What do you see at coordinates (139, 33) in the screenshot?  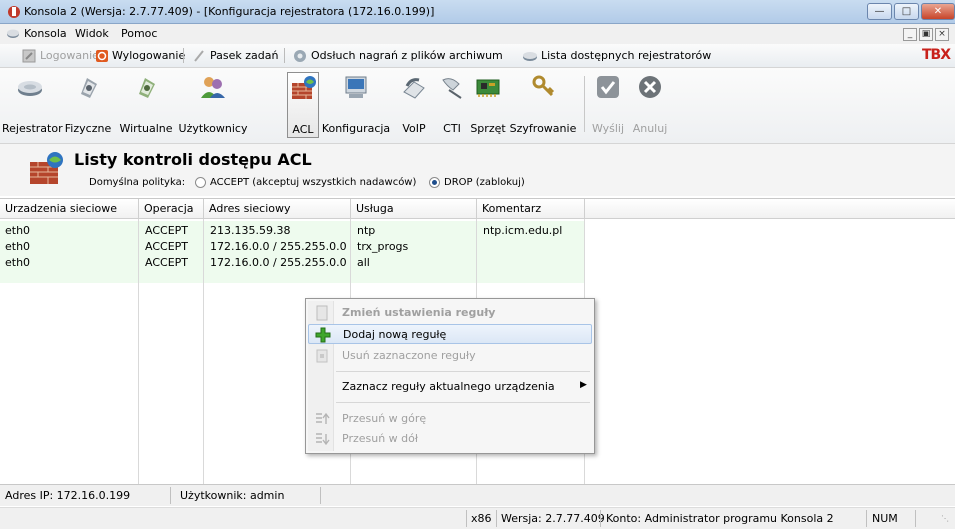 I see `menu-pomoc: Pomoc` at bounding box center [139, 33].